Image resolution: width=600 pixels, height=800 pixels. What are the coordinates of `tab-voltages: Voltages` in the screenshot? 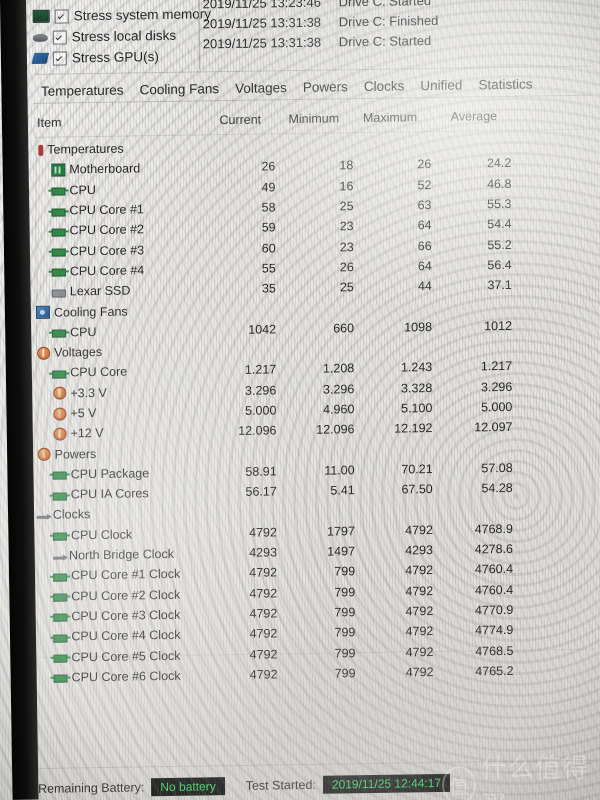 It's located at (261, 88).